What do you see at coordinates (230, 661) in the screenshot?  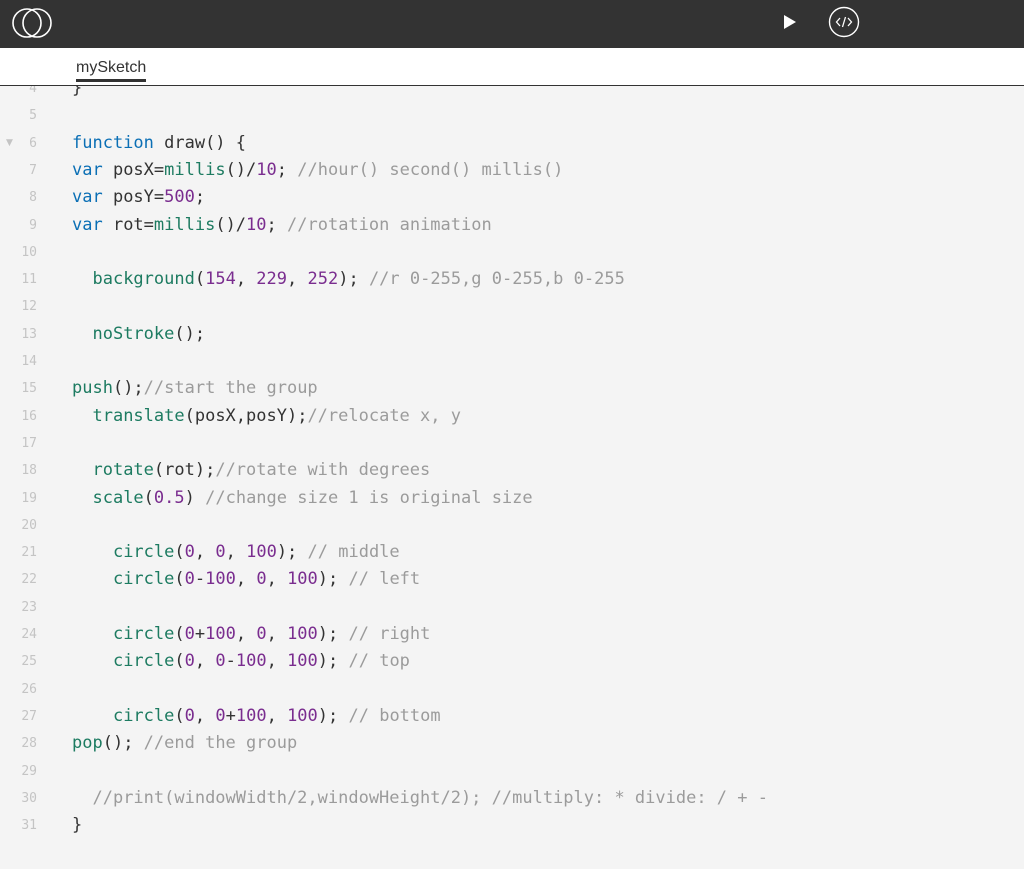 I see `code-token: -` at bounding box center [230, 661].